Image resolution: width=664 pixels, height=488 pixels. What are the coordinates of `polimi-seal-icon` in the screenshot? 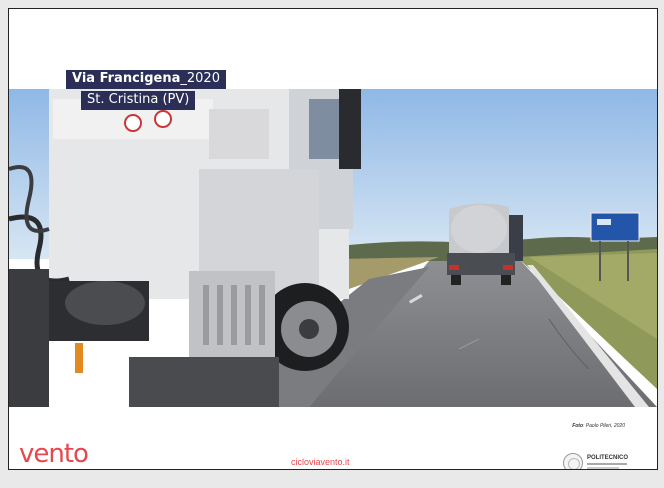 It's located at (573, 461).